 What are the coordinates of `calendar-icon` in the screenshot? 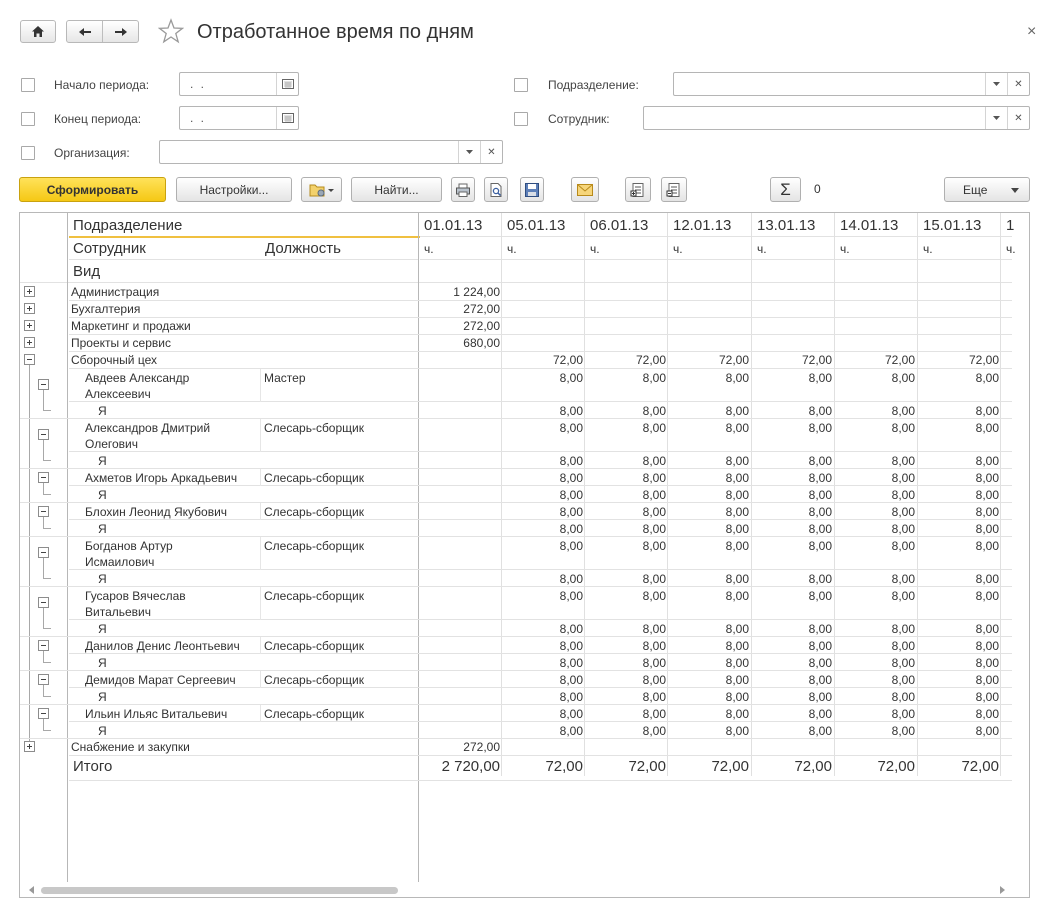 It's located at (287, 84).